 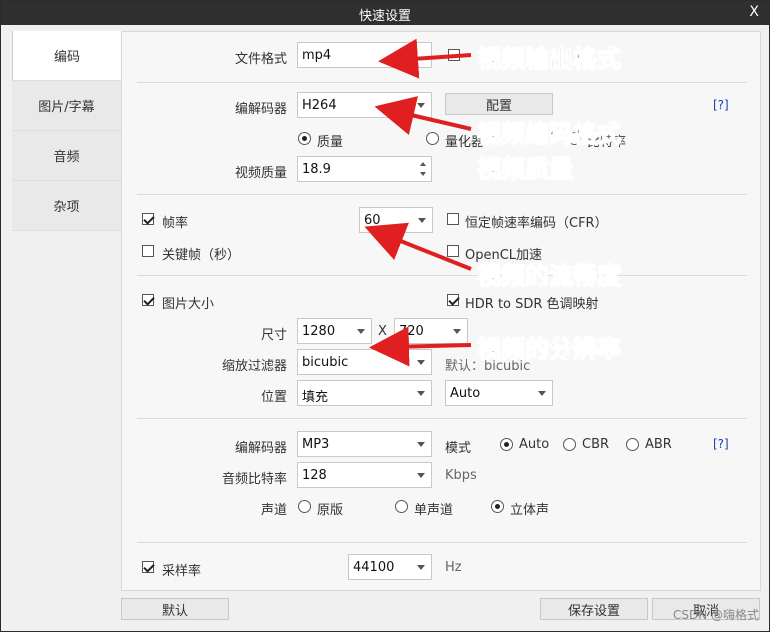 What do you see at coordinates (254, 366) in the screenshot?
I see `scale-filter-label: 缩放过滤器` at bounding box center [254, 366].